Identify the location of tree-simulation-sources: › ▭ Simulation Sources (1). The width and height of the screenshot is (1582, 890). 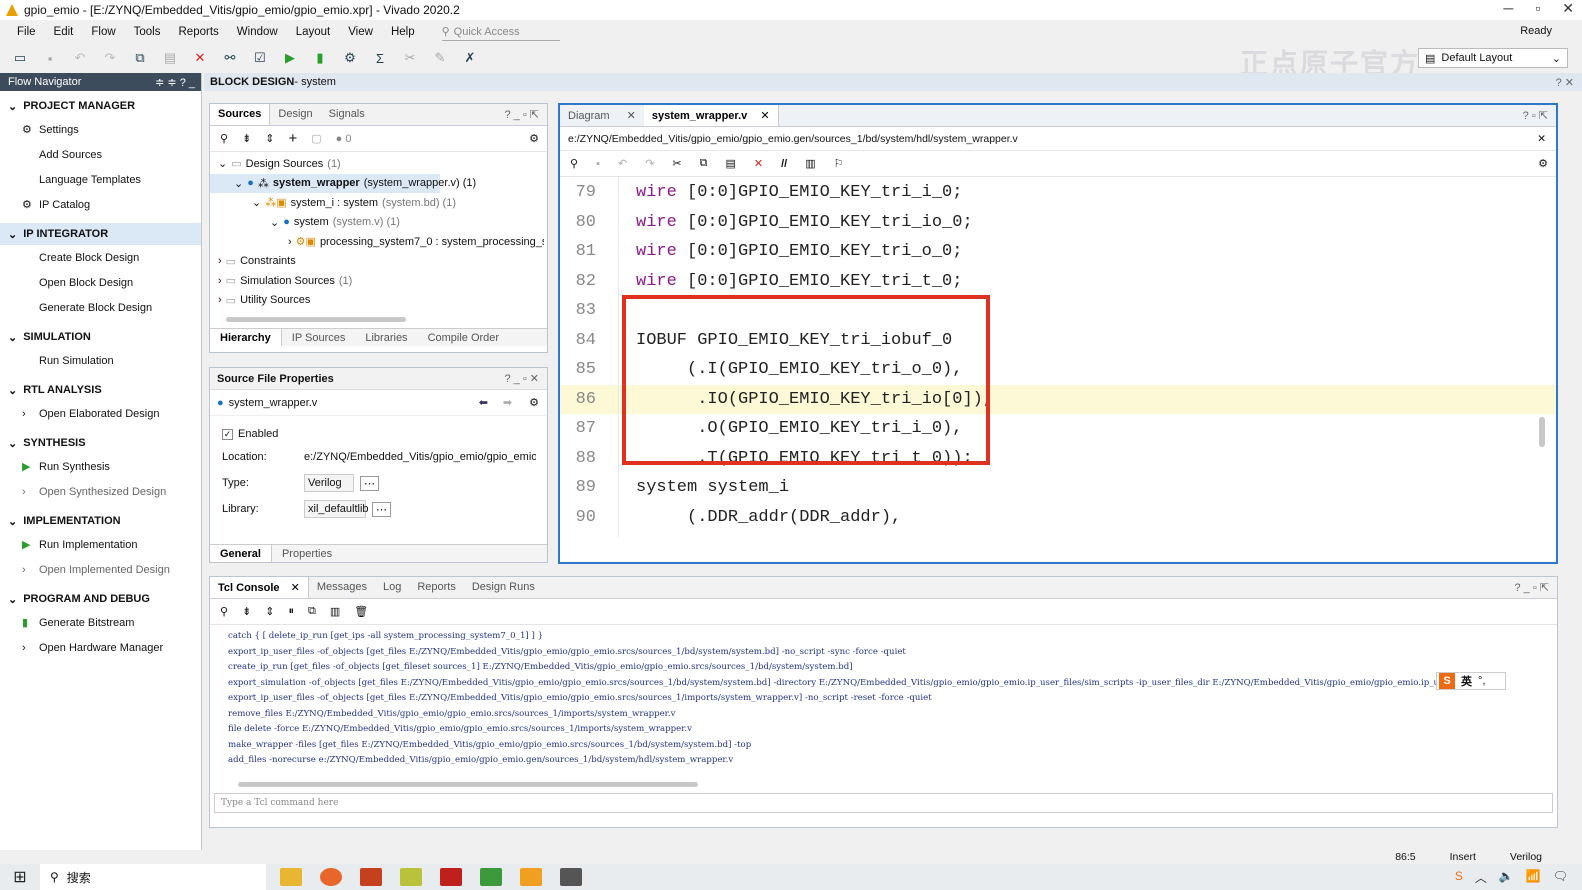
(378, 281).